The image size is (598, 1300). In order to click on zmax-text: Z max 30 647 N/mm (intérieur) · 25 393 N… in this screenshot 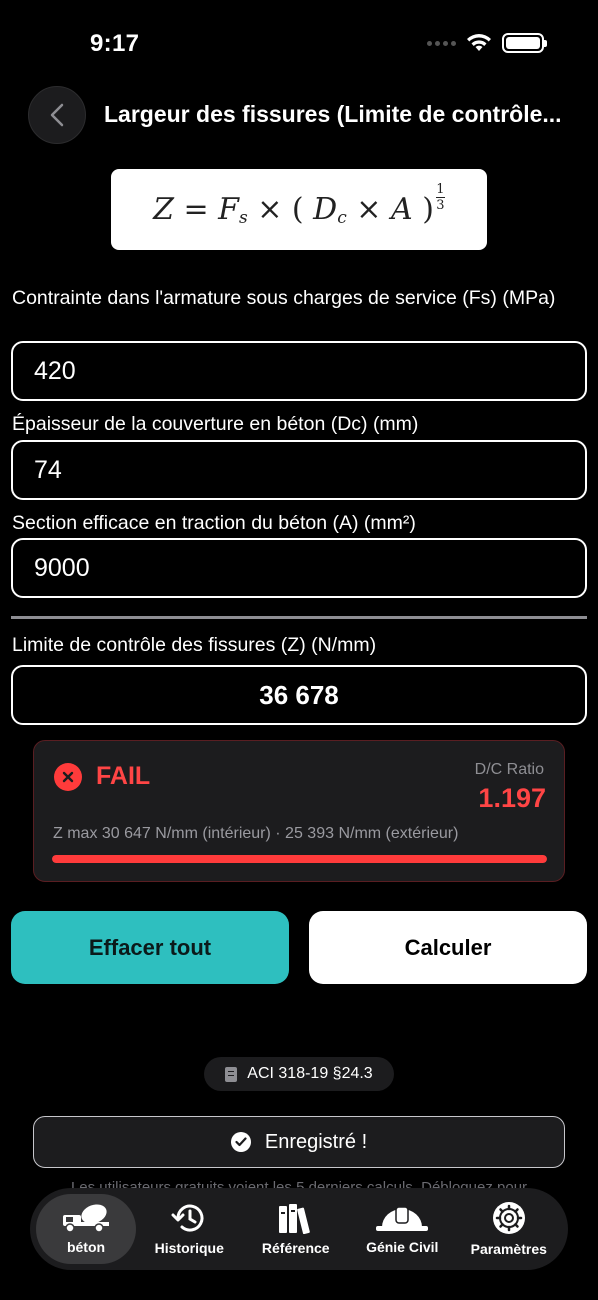, I will do `click(256, 833)`.